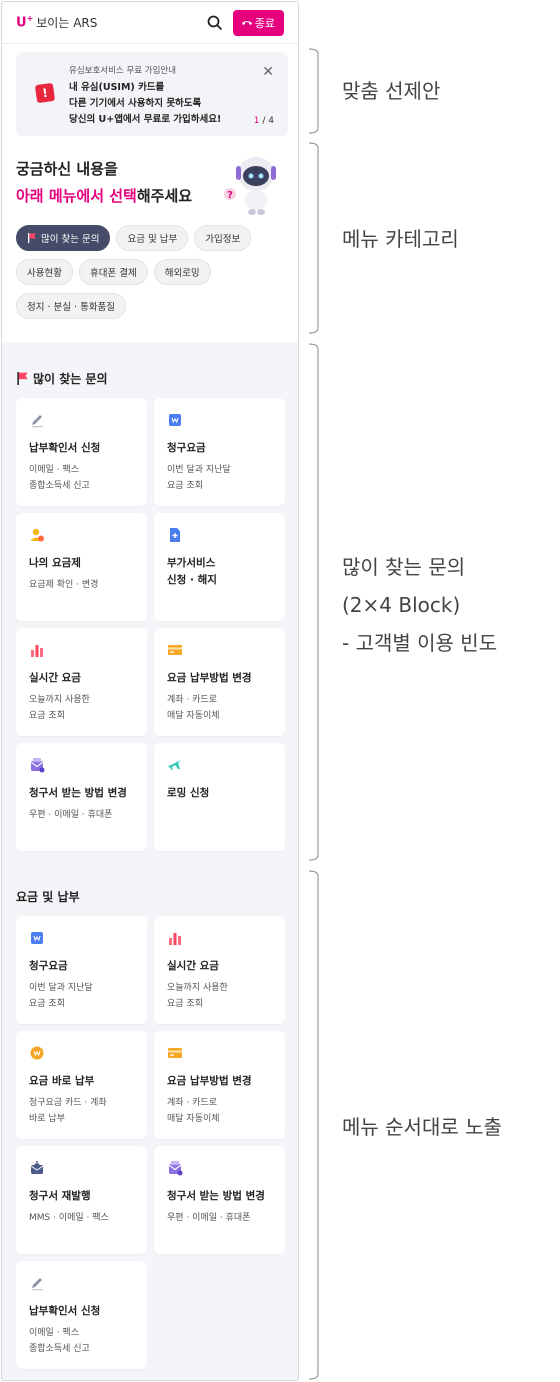 The height and width of the screenshot is (1382, 560). I want to click on chip-popular: 많이 찾는 문의, so click(63, 238).